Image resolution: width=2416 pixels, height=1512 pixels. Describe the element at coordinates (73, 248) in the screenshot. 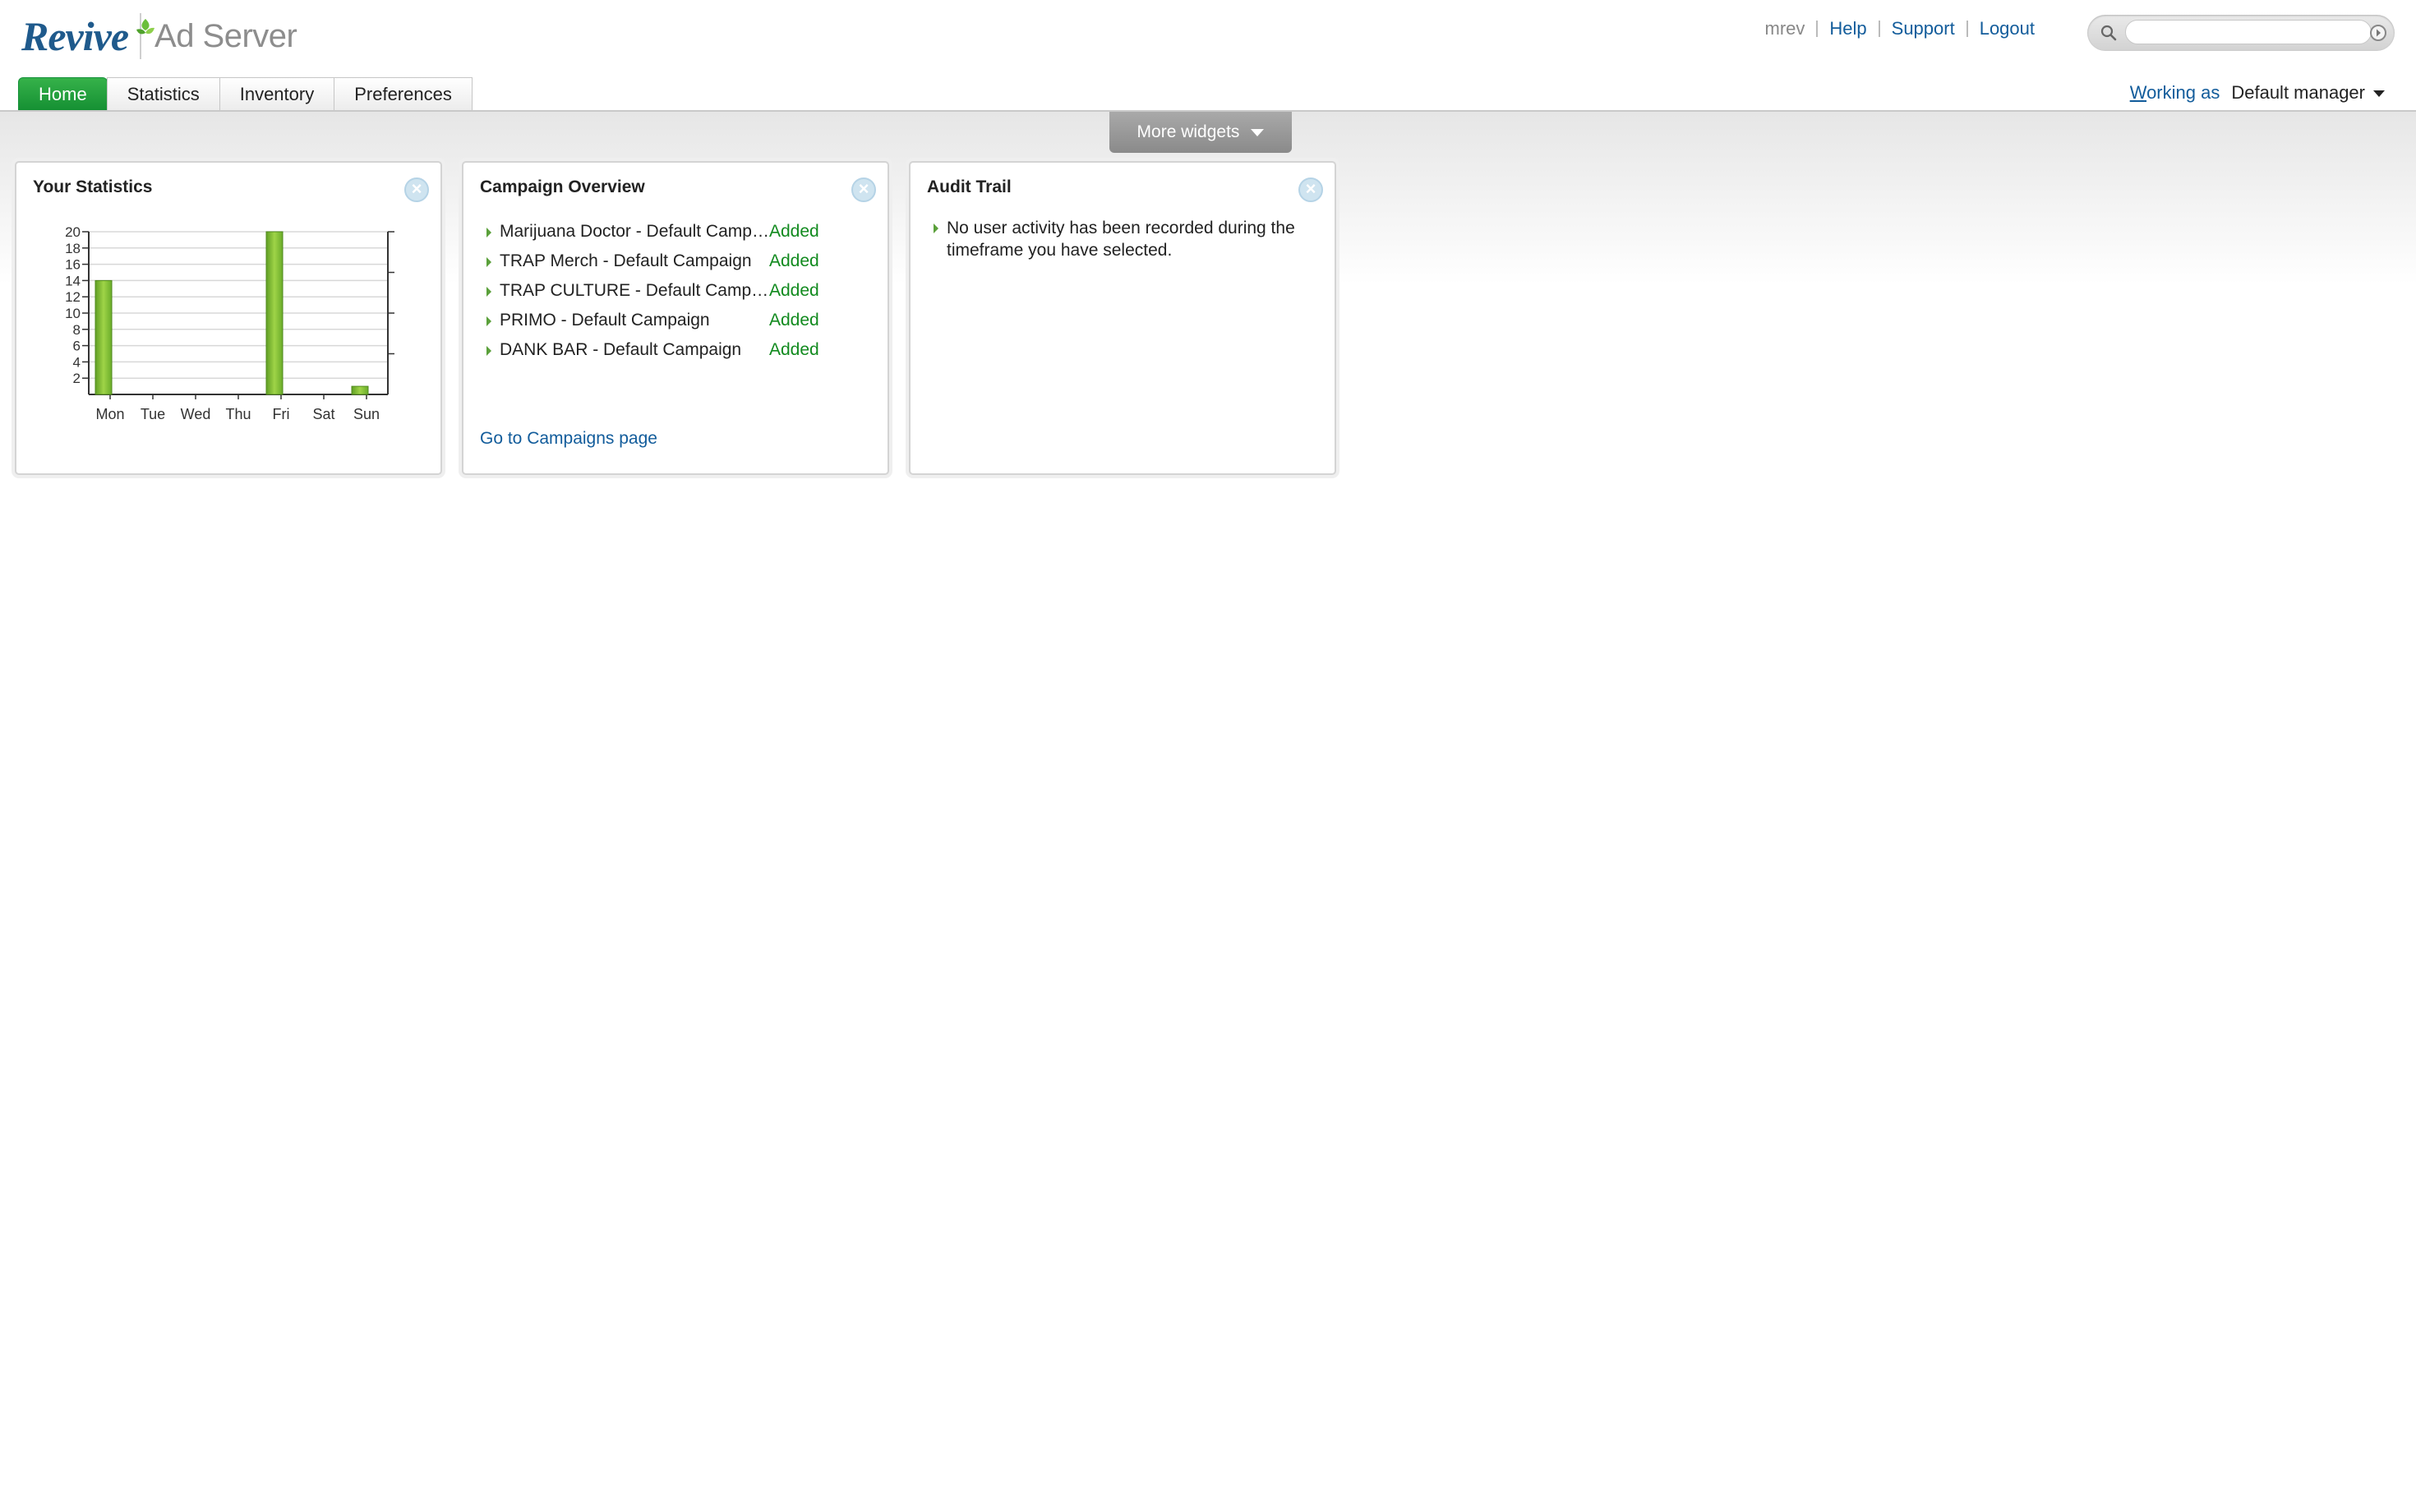

I see `y-tick-label: 18` at that location.